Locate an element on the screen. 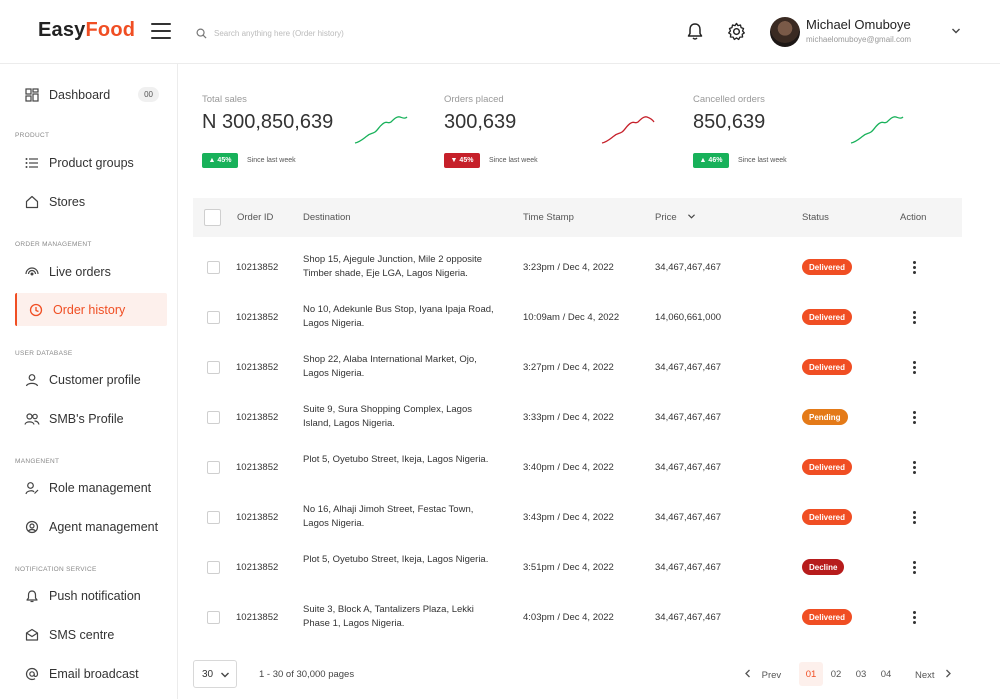  column-header-status: Status is located at coordinates (815, 217).